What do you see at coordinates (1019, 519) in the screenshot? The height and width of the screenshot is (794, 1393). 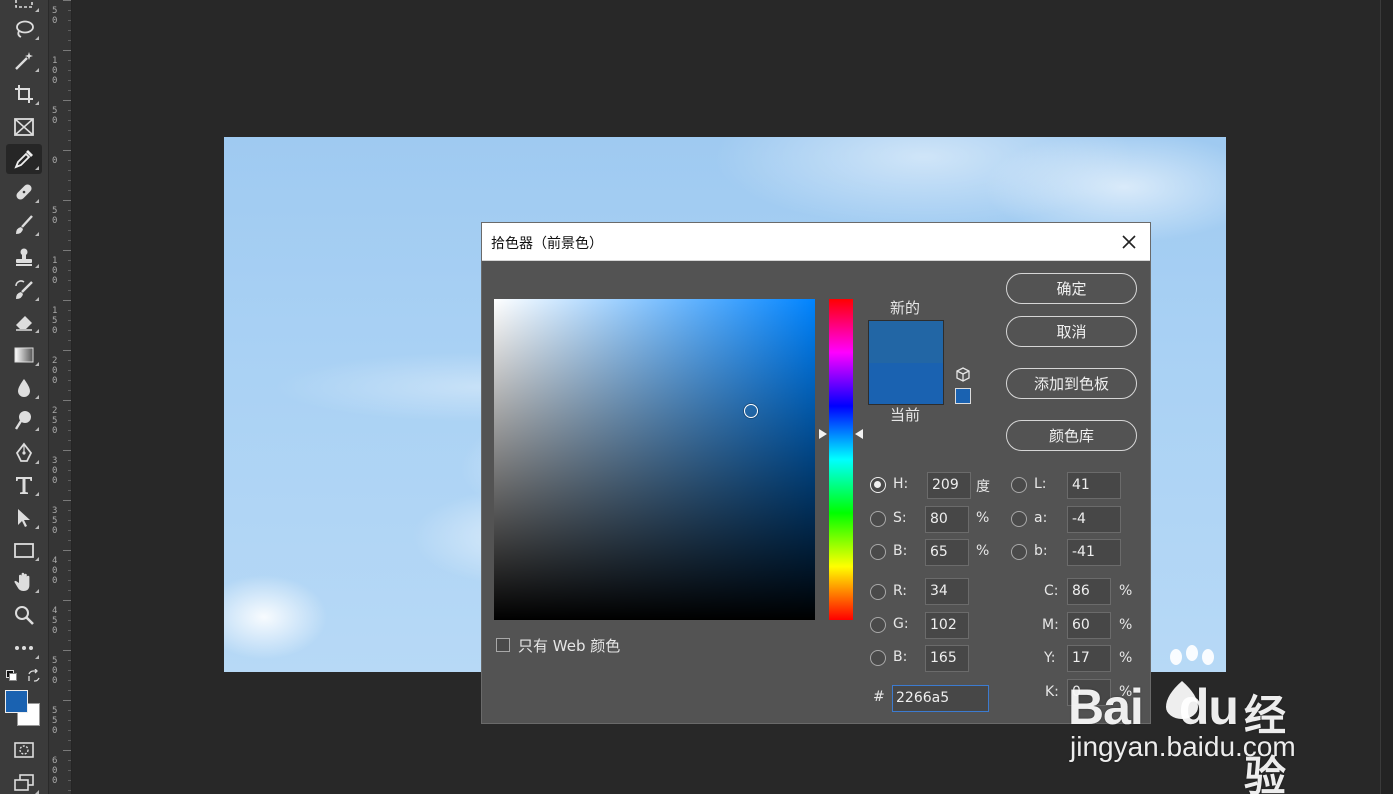 I see `a-channel-radio` at bounding box center [1019, 519].